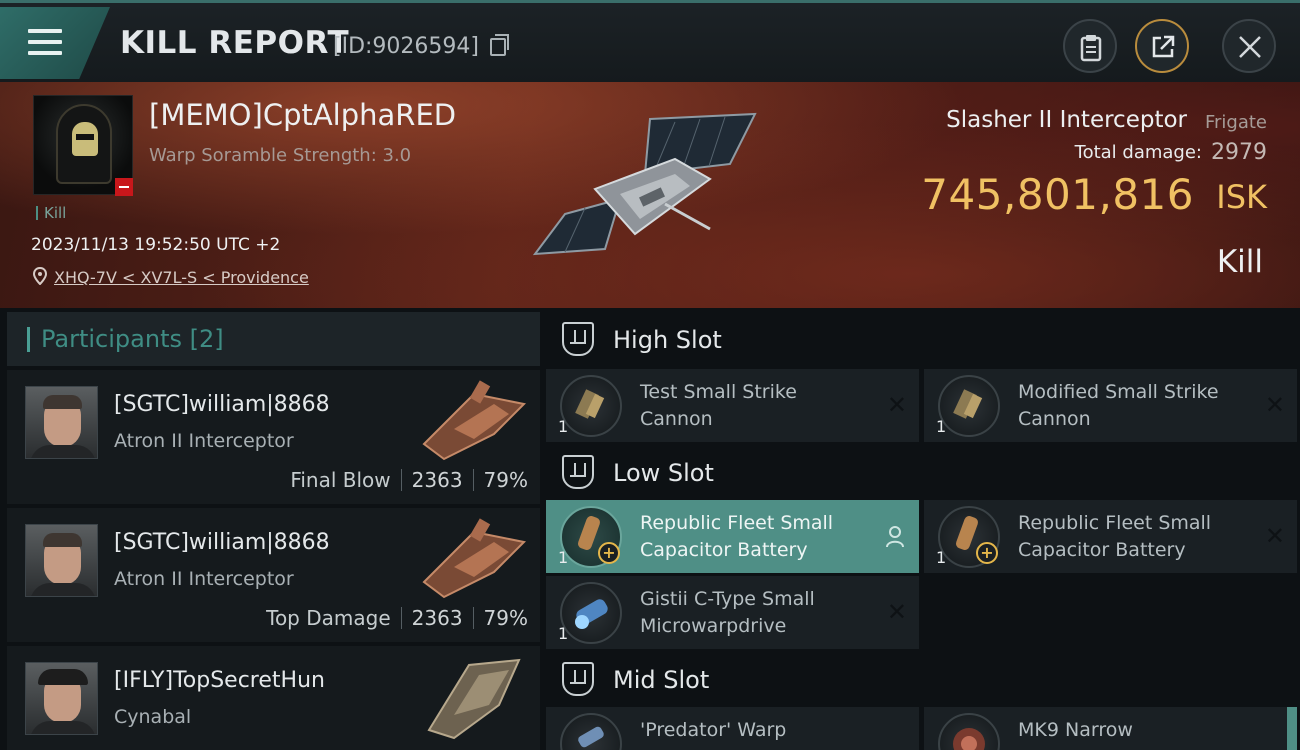 This screenshot has width=1300, height=750. What do you see at coordinates (1239, 152) in the screenshot?
I see `total-damage-value: 2979` at bounding box center [1239, 152].